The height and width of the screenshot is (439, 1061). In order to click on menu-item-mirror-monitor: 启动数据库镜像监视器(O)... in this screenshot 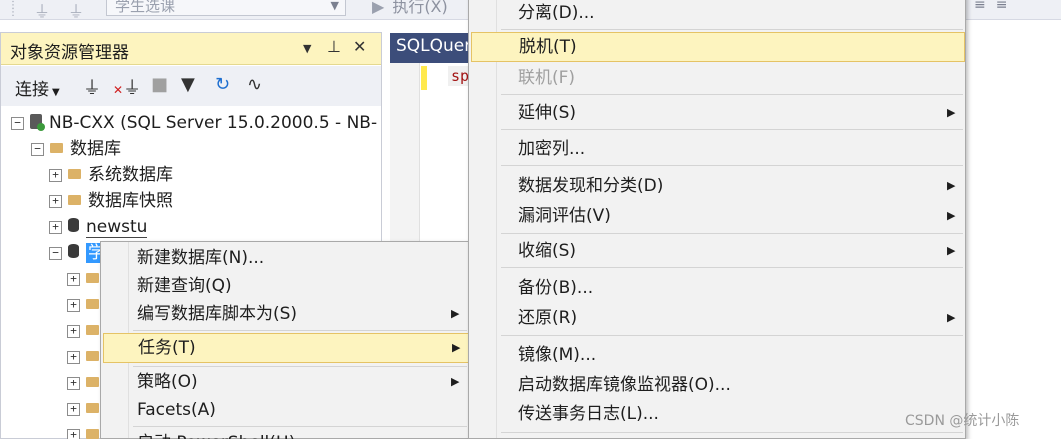, I will do `click(717, 385)`.